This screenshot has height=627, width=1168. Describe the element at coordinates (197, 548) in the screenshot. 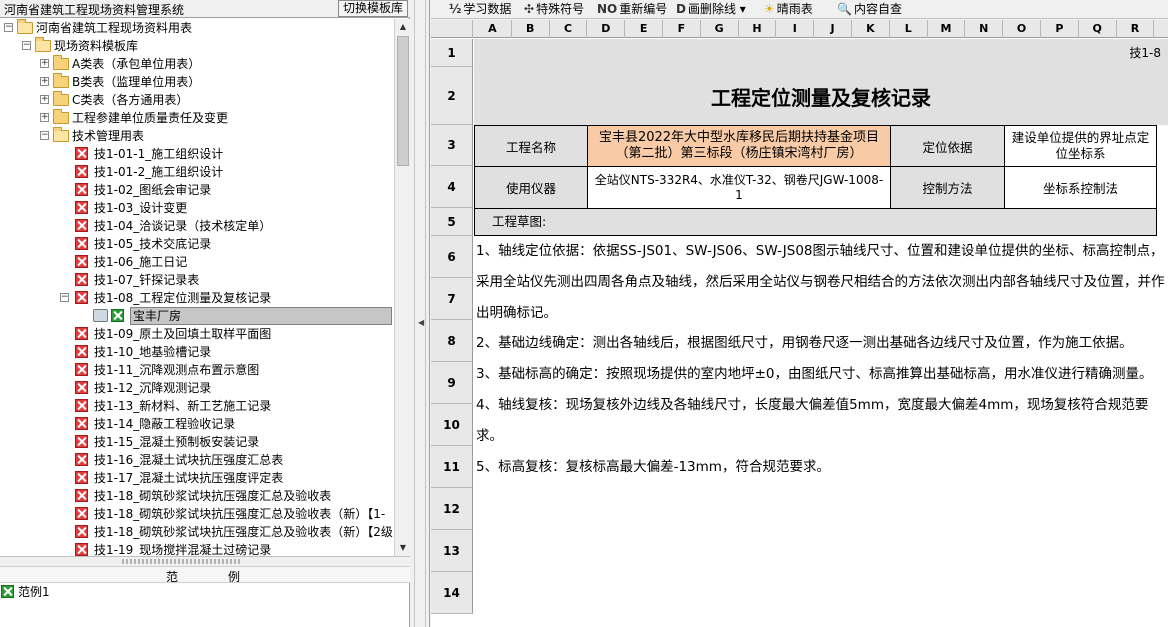

I see `tree-item: 技1-19_现场搅拌混凝土过磅记录` at that location.